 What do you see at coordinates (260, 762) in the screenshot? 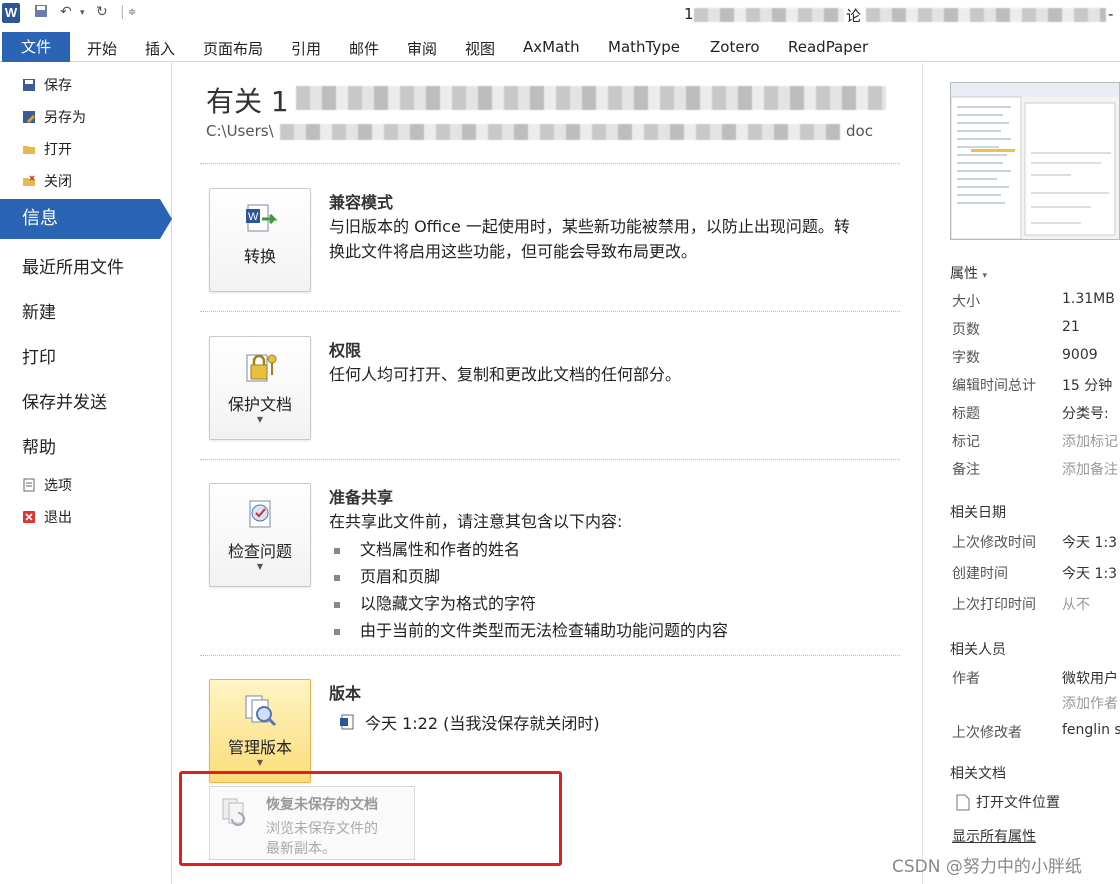
I see `chevron-down-icon: ▼` at bounding box center [260, 762].